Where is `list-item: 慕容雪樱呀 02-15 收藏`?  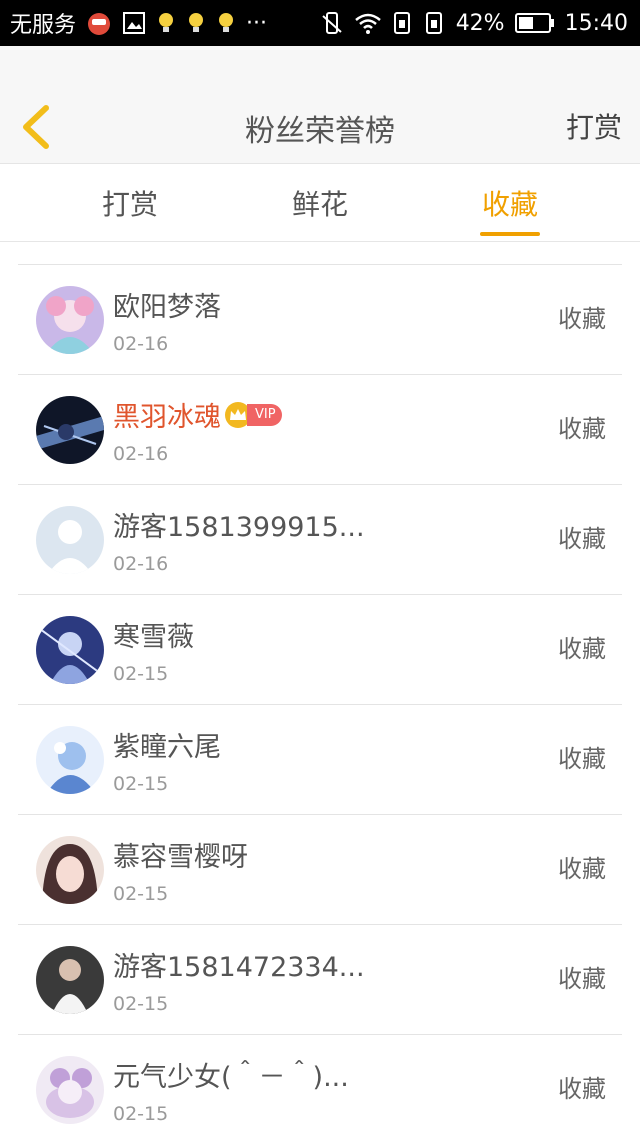
list-item: 慕容雪樱呀 02-15 收藏 is located at coordinates (320, 869).